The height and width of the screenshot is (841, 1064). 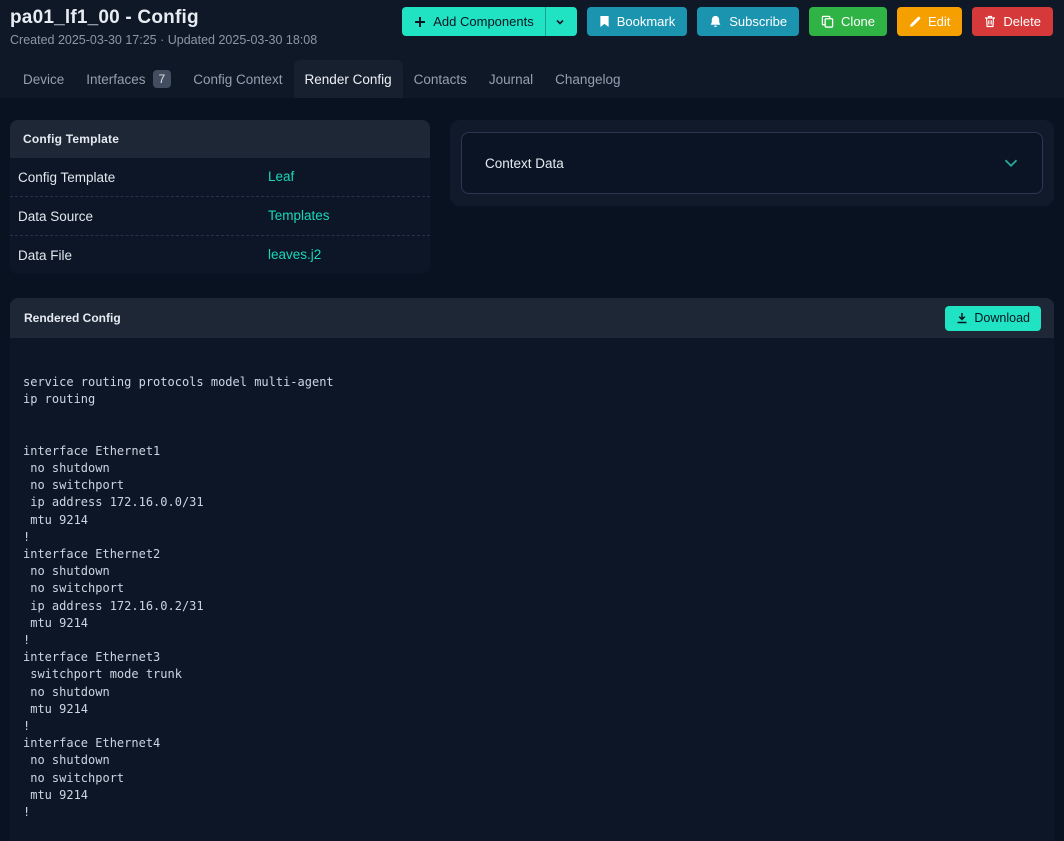 I want to click on delete-button: Delete, so click(x=1012, y=21).